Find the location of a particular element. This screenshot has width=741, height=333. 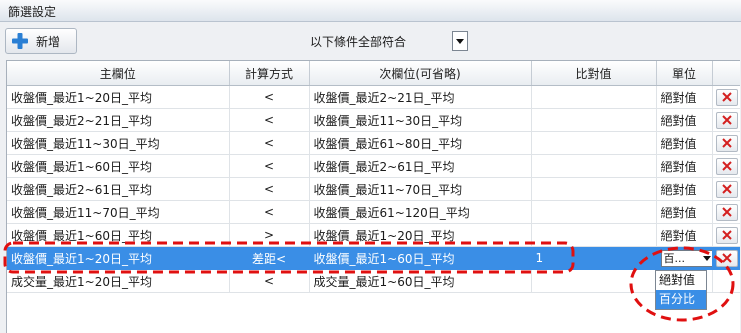

cell-main: 收盤價_最近2~61日_平均 is located at coordinates (118, 189).